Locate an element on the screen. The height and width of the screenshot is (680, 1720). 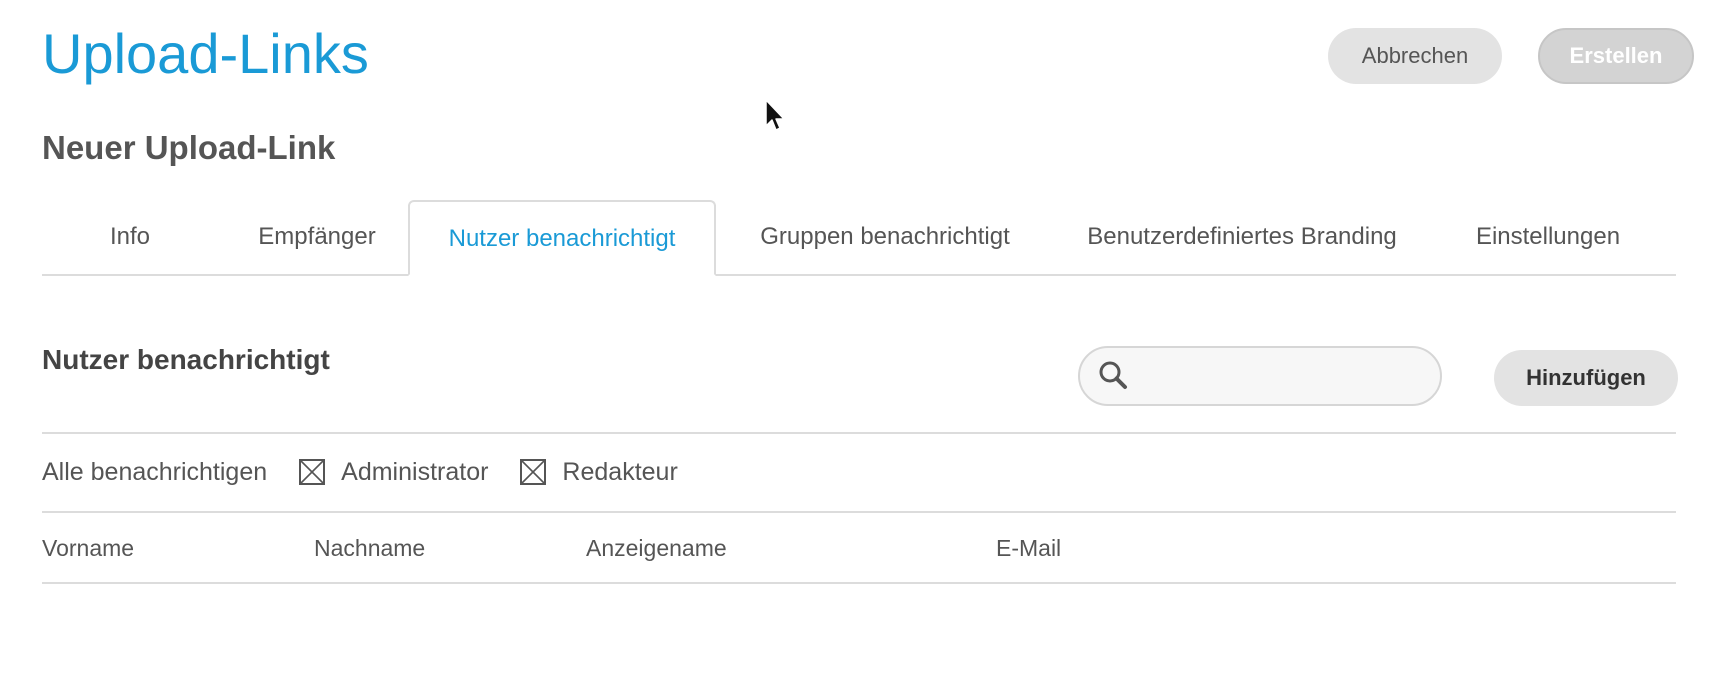
add-button: Hinzufügen is located at coordinates (1586, 378).